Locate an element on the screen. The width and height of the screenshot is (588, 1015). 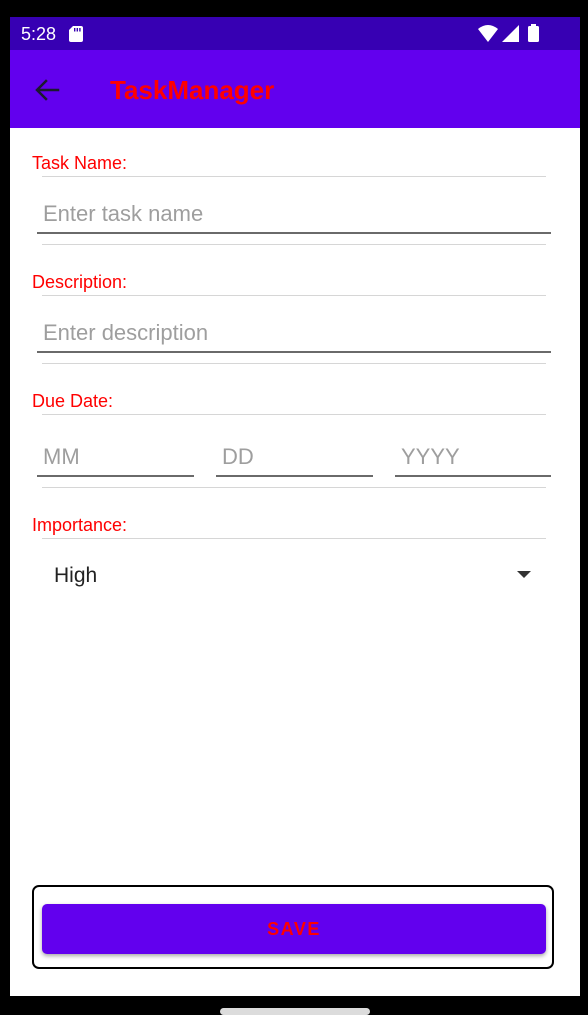
description-field is located at coordinates (294, 334).